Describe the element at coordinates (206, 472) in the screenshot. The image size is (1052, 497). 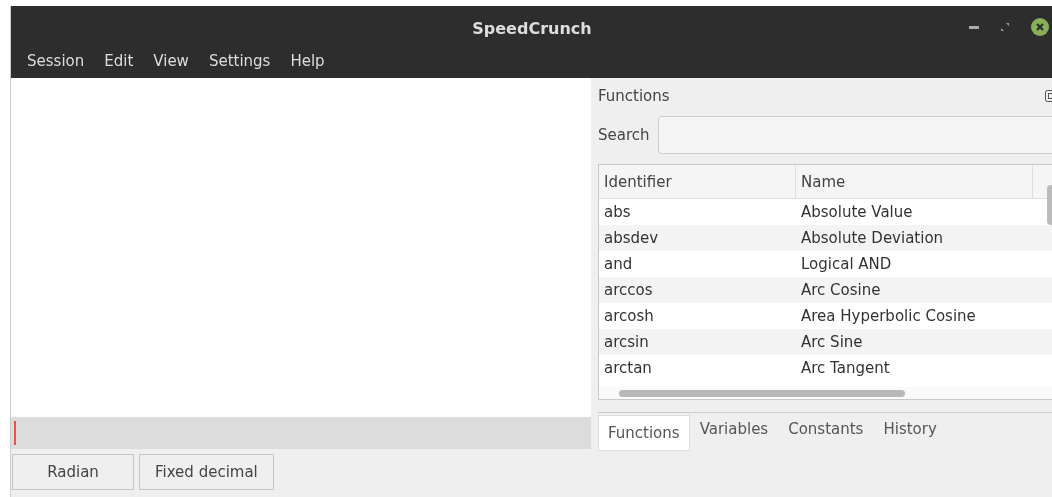
I see `mode-button: Fixed decimal` at that location.